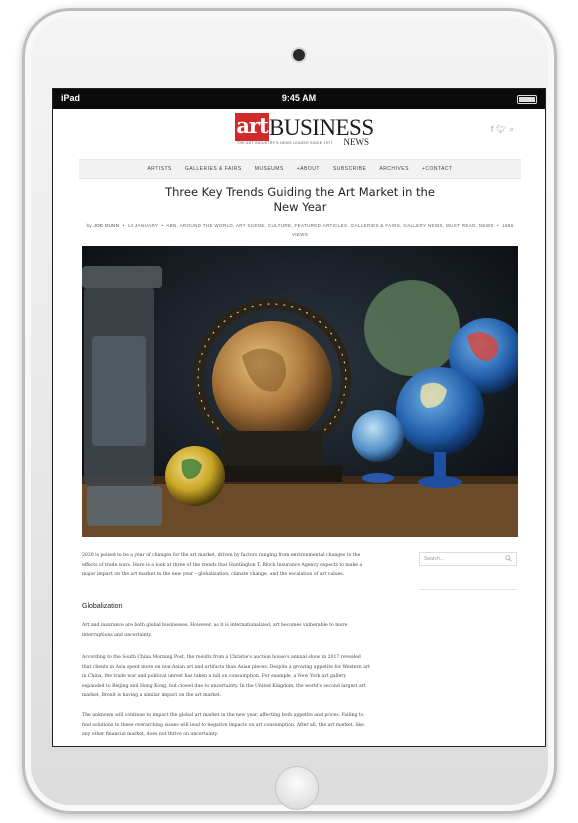 The height and width of the screenshot is (823, 578). I want to click on nav-item-museums: MUSEUMS, so click(269, 169).